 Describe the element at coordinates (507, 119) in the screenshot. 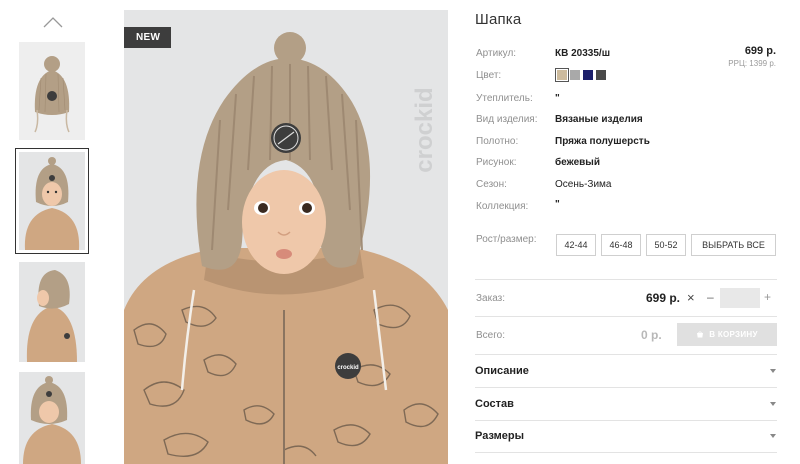

I see `attr-label-type: Вид изделия:` at that location.